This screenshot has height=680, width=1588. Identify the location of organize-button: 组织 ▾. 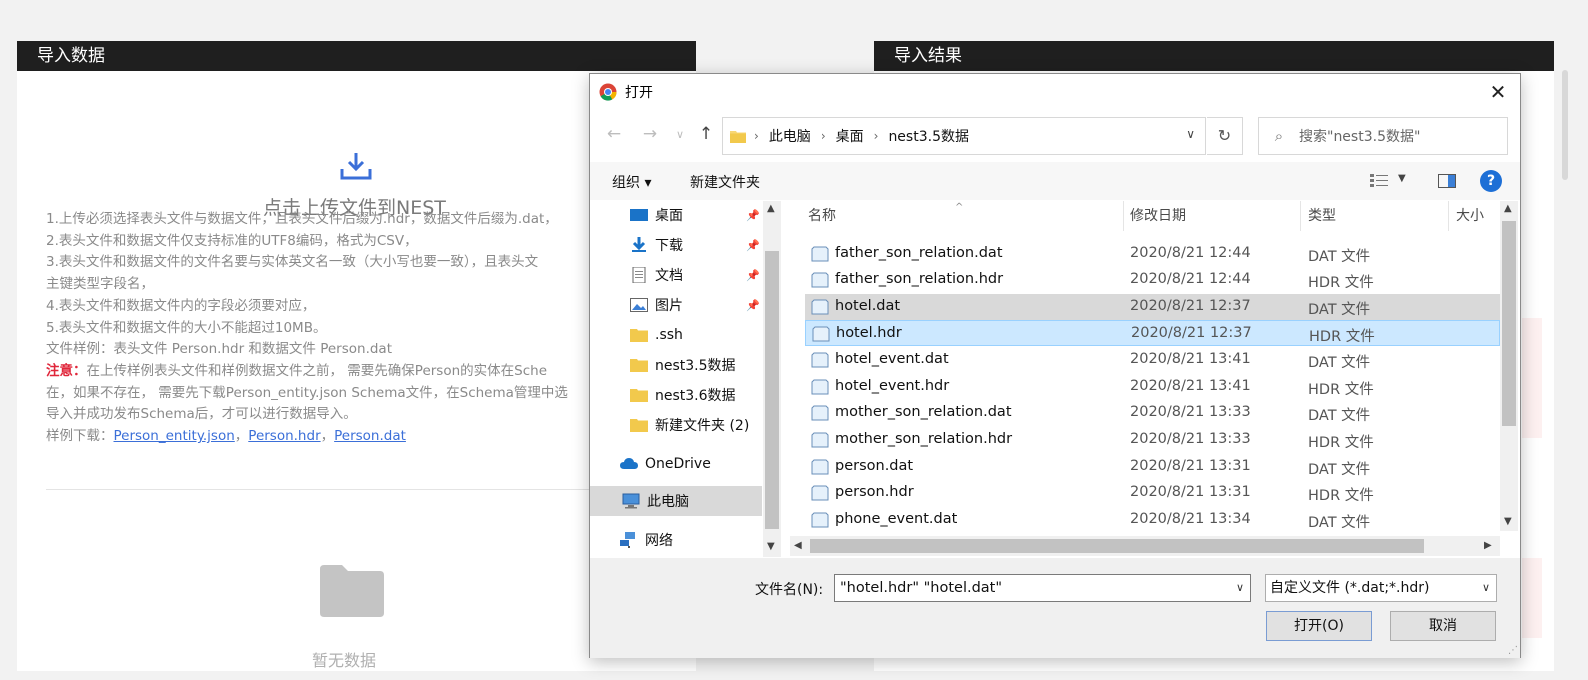
(631, 182).